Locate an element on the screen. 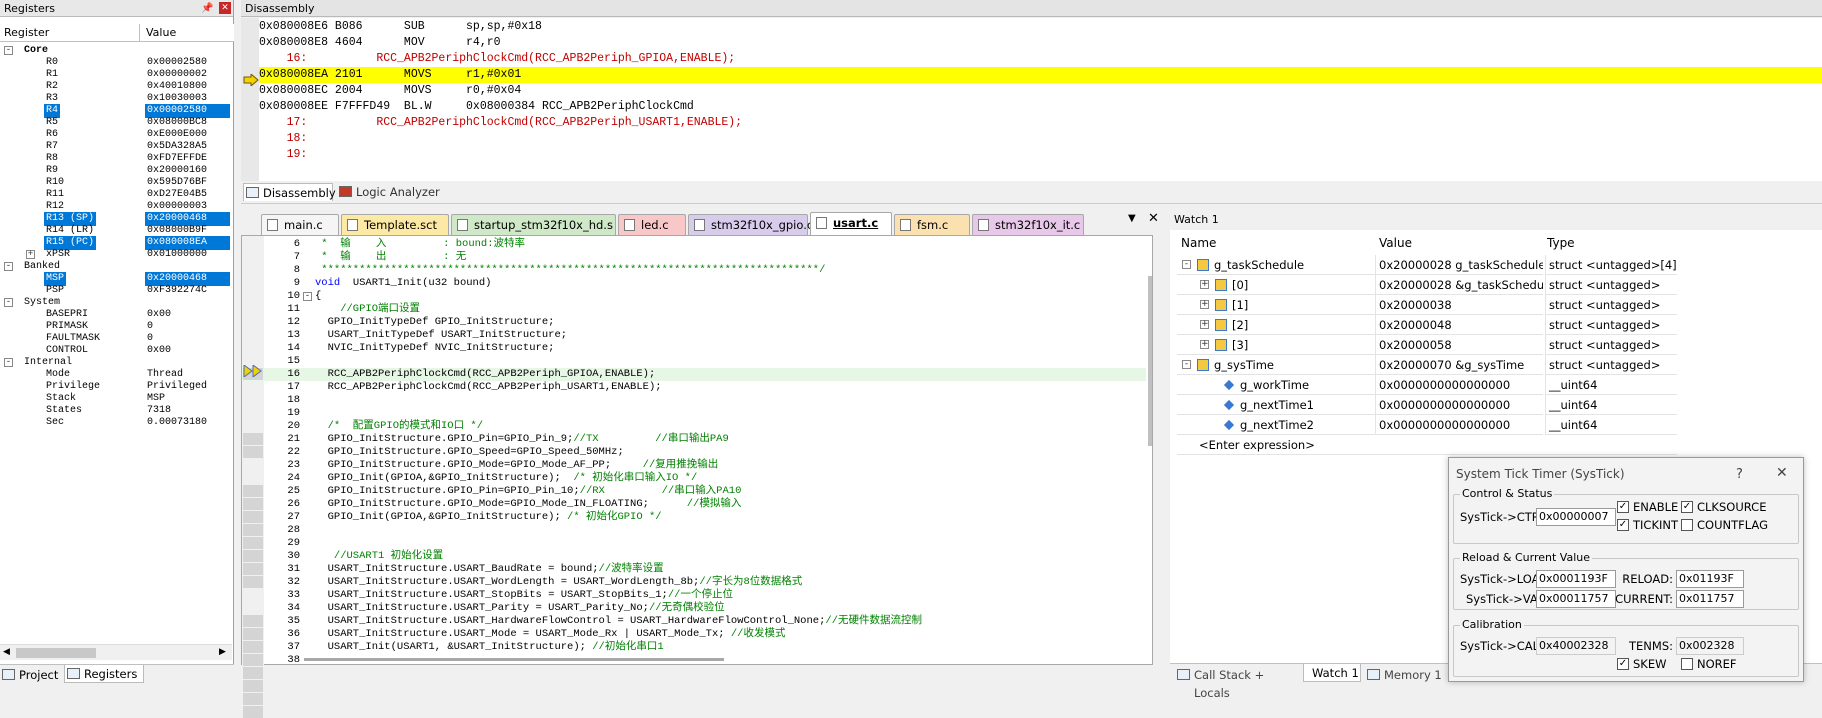 This screenshot has width=1822, height=718. tab-list-dropdown-icon: ▼ is located at coordinates (1132, 218).